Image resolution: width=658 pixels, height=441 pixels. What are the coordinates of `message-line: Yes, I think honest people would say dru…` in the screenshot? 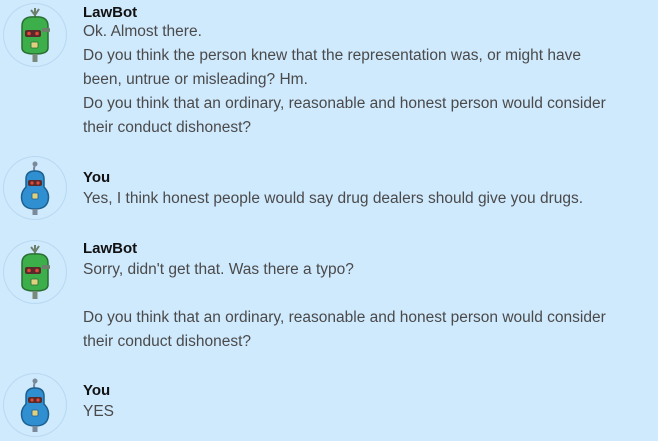 It's located at (333, 198).